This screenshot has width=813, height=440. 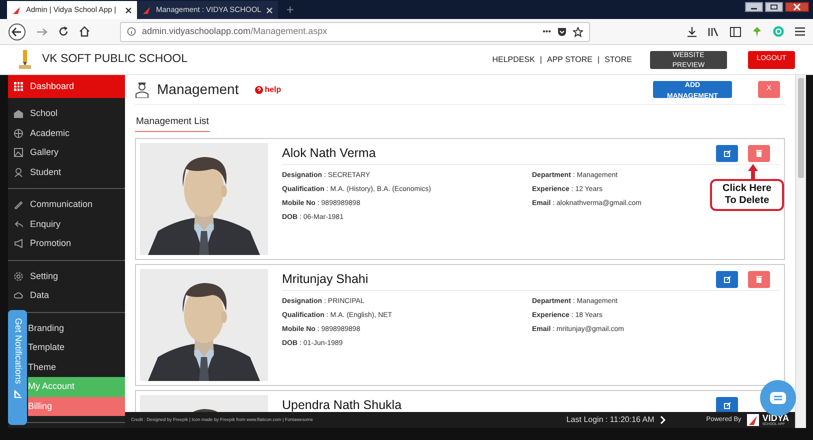 What do you see at coordinates (115, 59) in the screenshot?
I see `school-name: VK SOFT PUBLIC SCHOOL` at bounding box center [115, 59].